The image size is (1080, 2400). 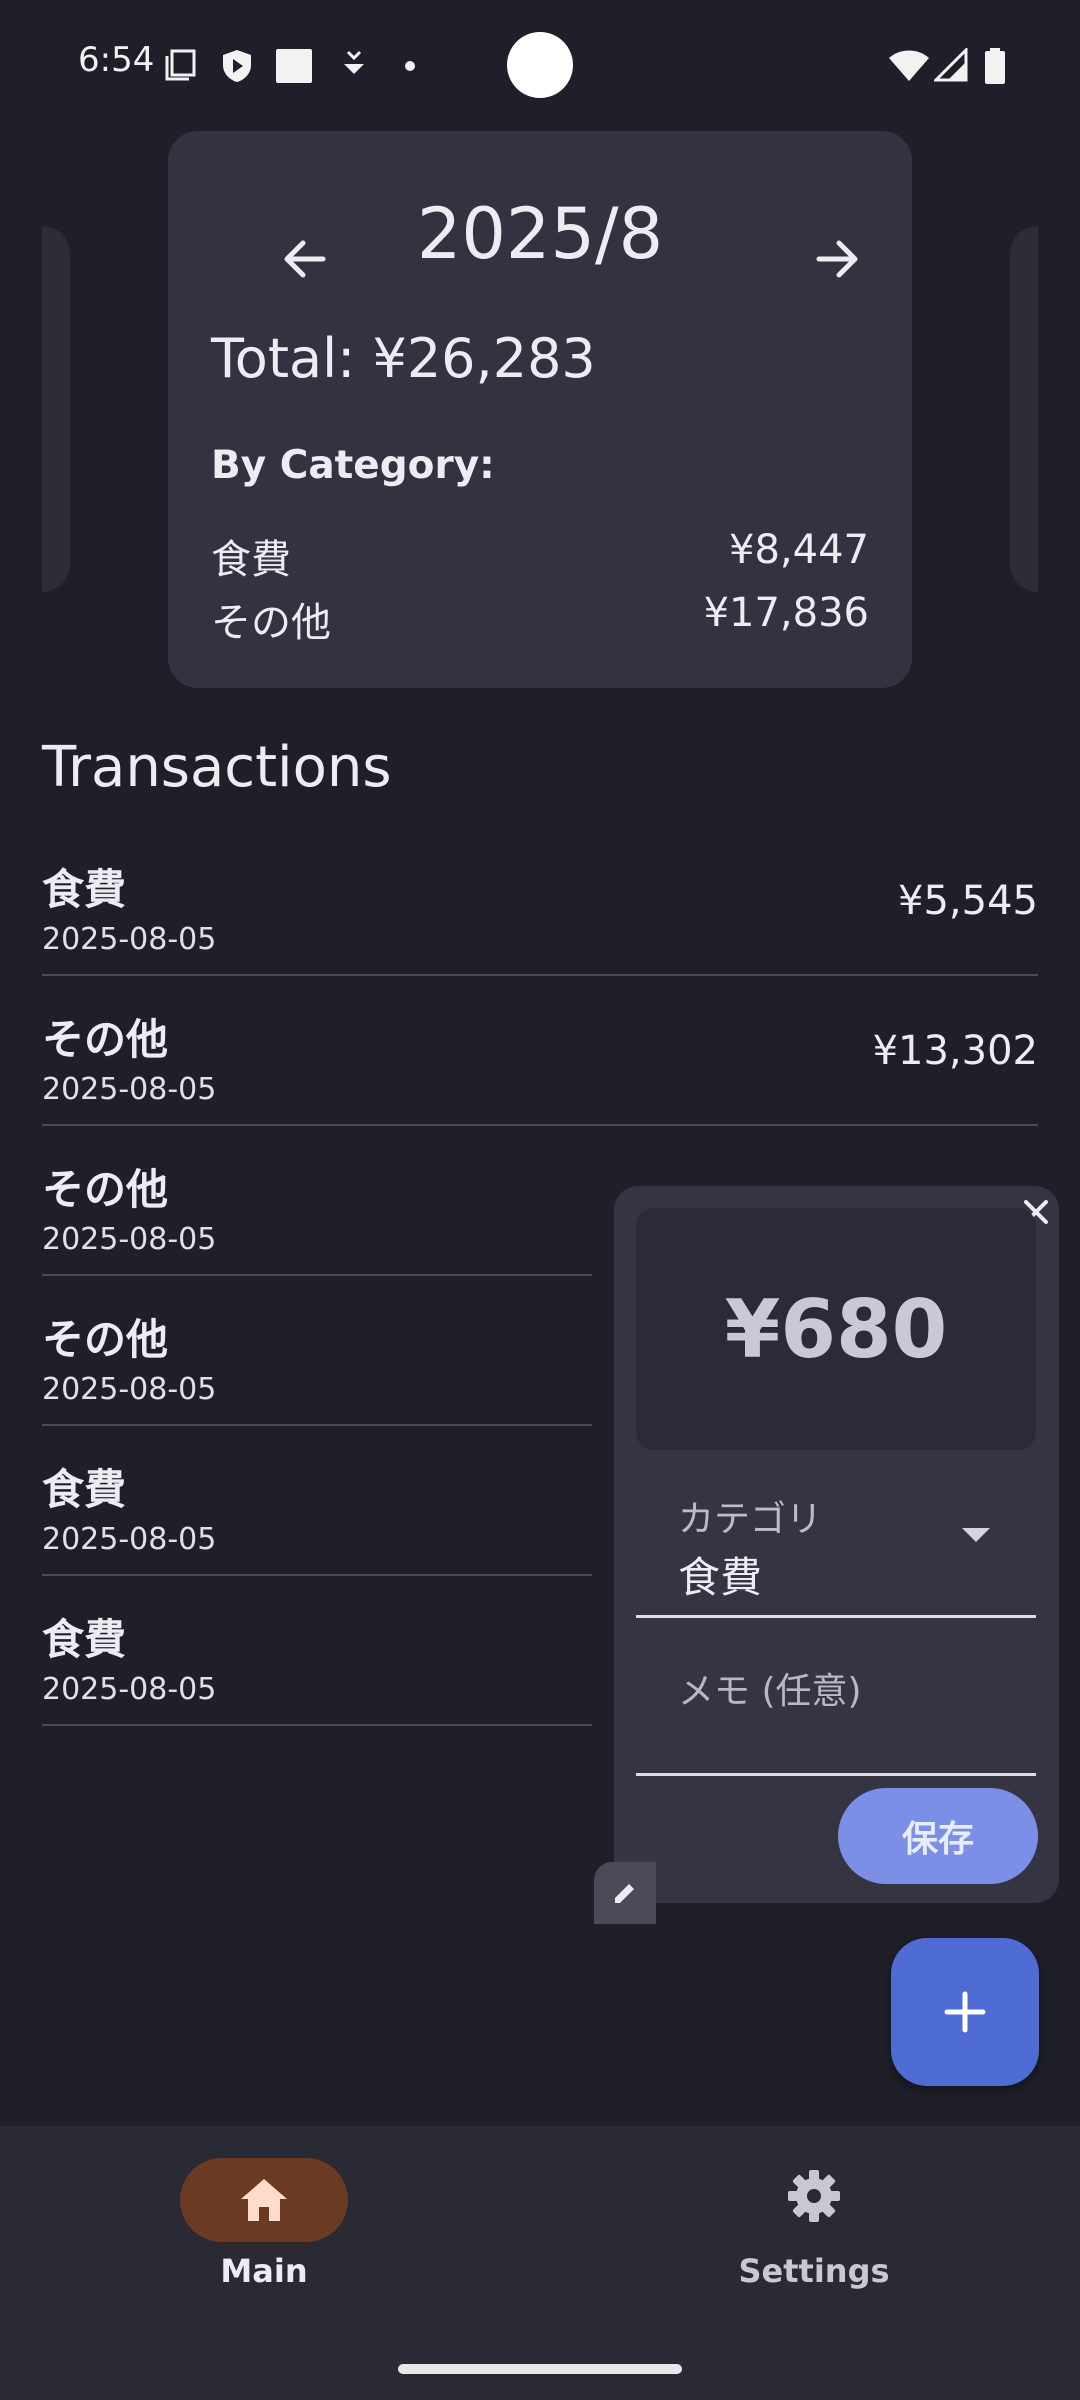 I want to click on home-indicator, so click(x=540, y=2369).